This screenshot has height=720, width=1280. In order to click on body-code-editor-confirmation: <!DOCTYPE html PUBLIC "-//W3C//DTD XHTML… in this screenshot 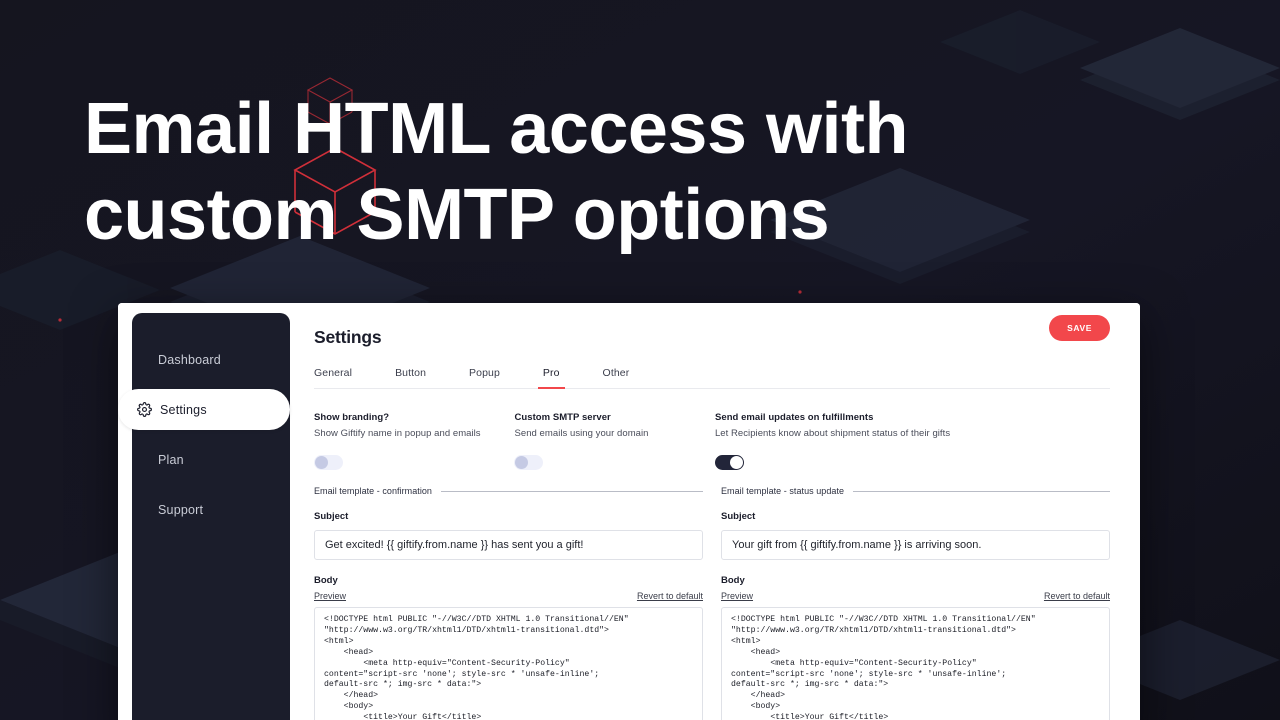, I will do `click(508, 663)`.